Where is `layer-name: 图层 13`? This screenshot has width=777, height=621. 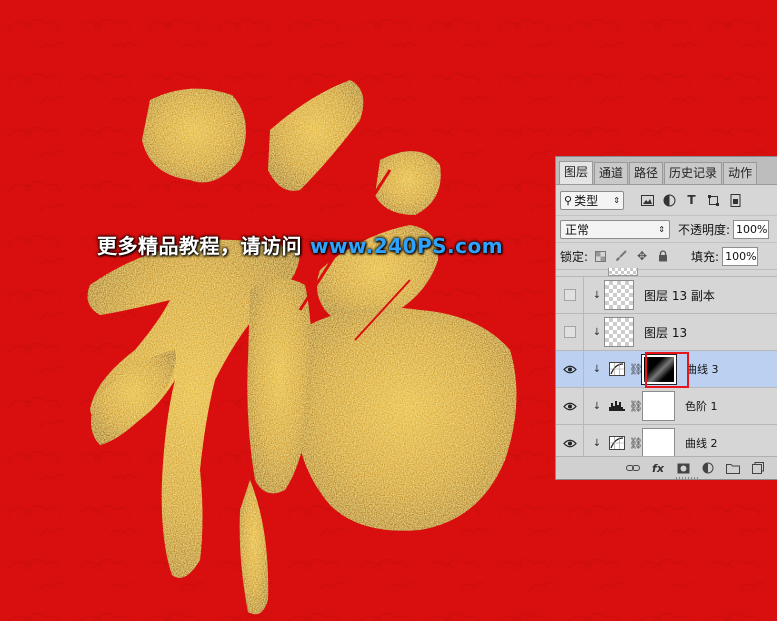
layer-name: 图层 13 is located at coordinates (665, 332).